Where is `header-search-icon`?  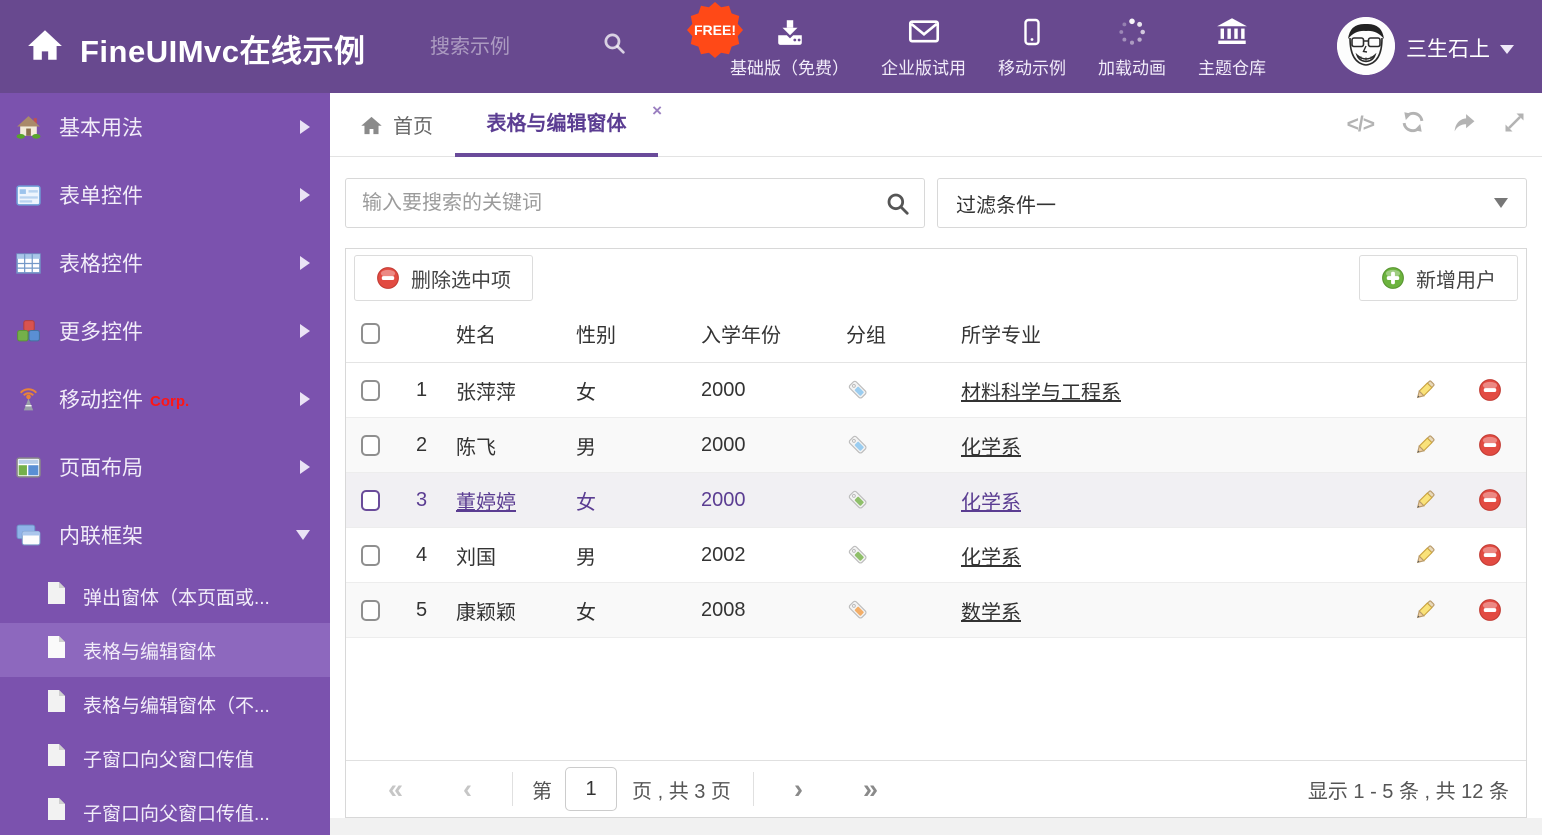
header-search-icon is located at coordinates (614, 46).